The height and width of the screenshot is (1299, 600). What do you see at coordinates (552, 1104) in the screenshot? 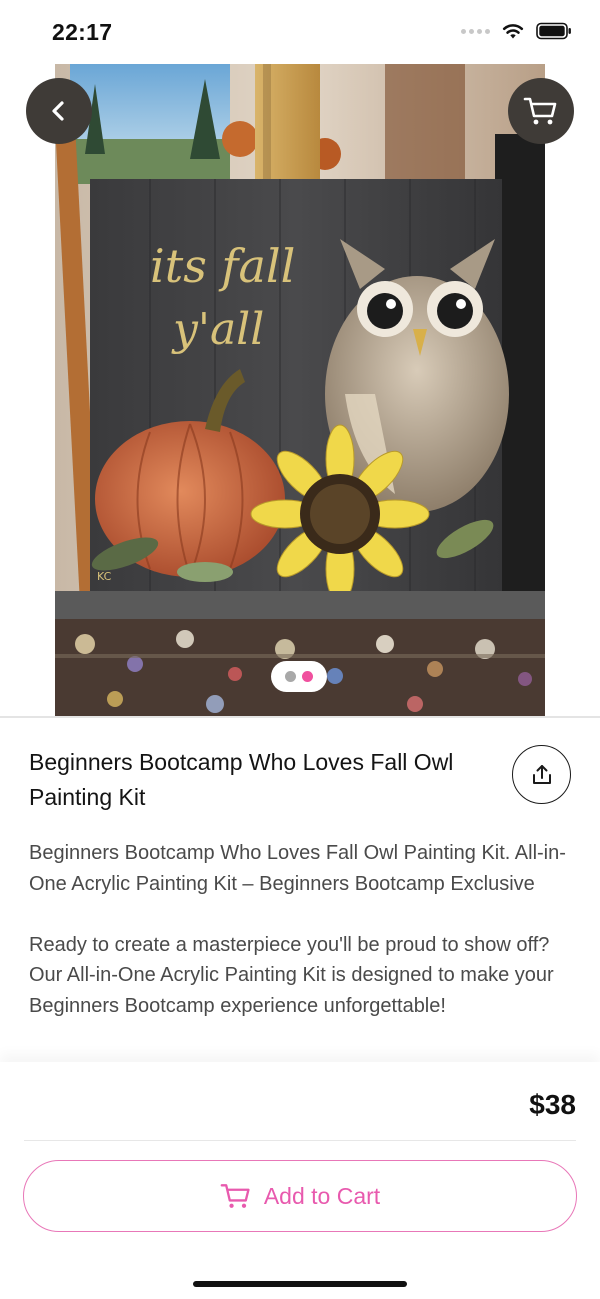
I see `price: $38` at bounding box center [552, 1104].